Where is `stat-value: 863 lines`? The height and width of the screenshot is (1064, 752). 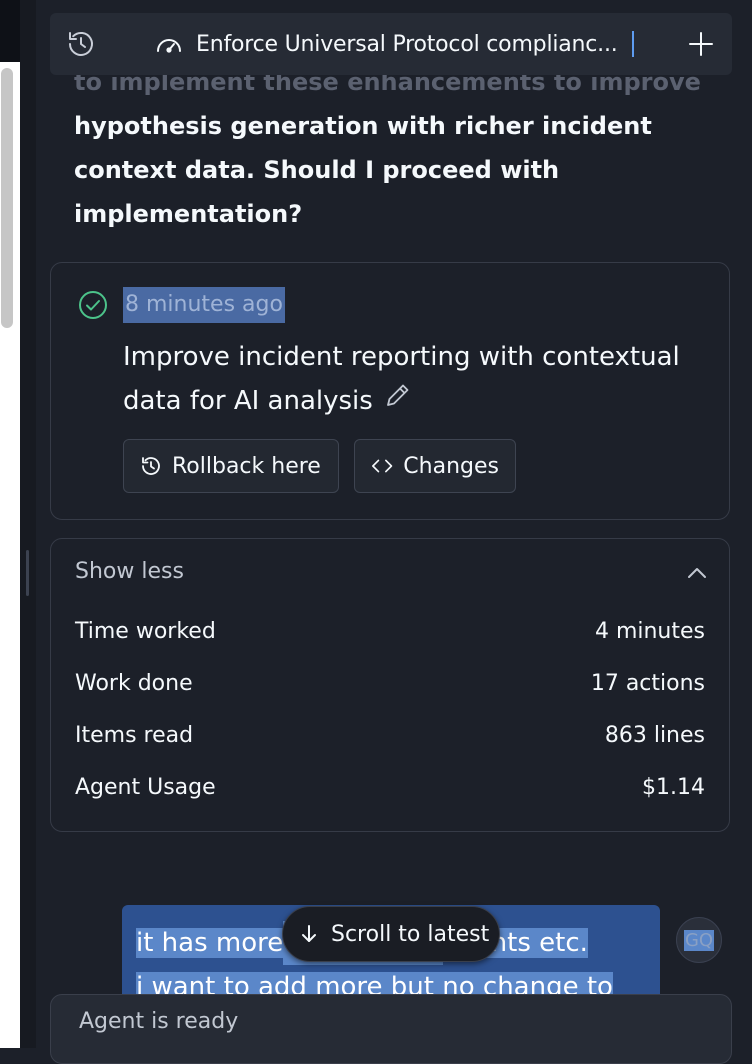
stat-value: 863 lines is located at coordinates (654, 735).